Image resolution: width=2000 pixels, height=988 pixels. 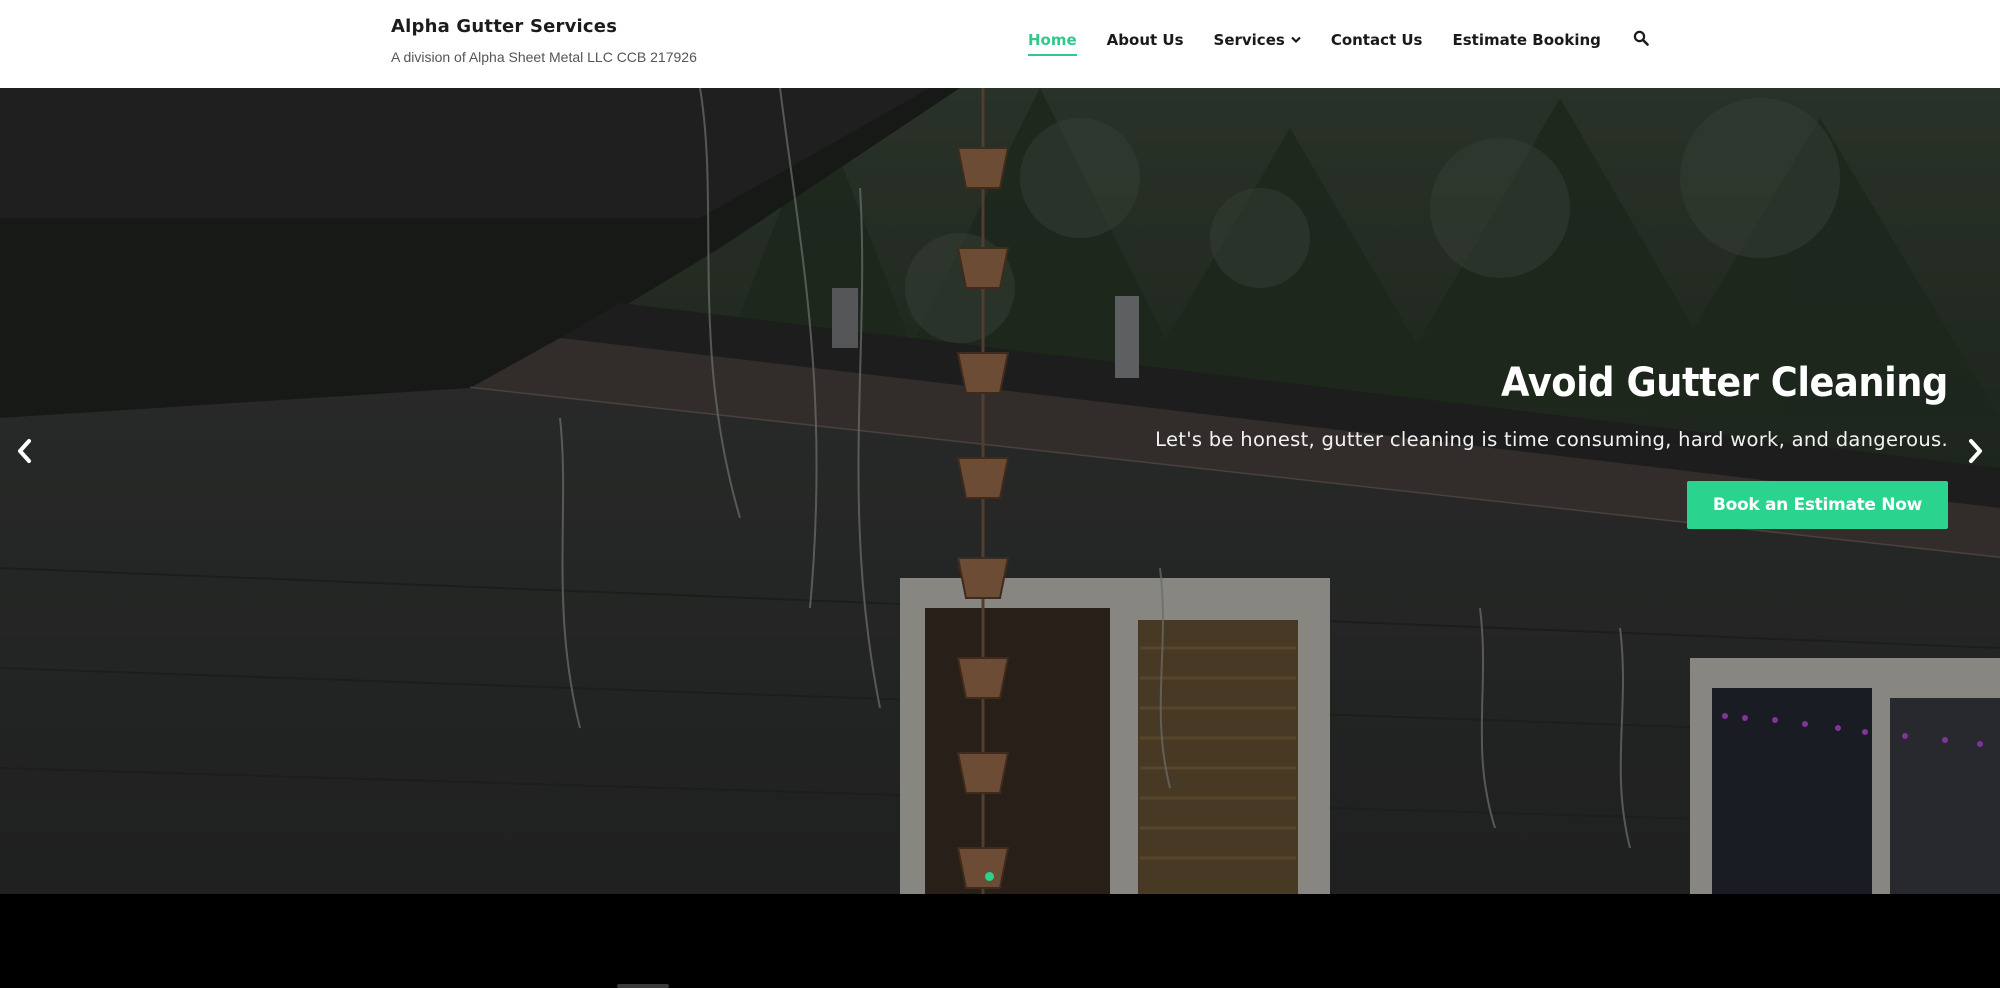 What do you see at coordinates (643, 986) in the screenshot?
I see `horizontal-scrollbar-thumb` at bounding box center [643, 986].